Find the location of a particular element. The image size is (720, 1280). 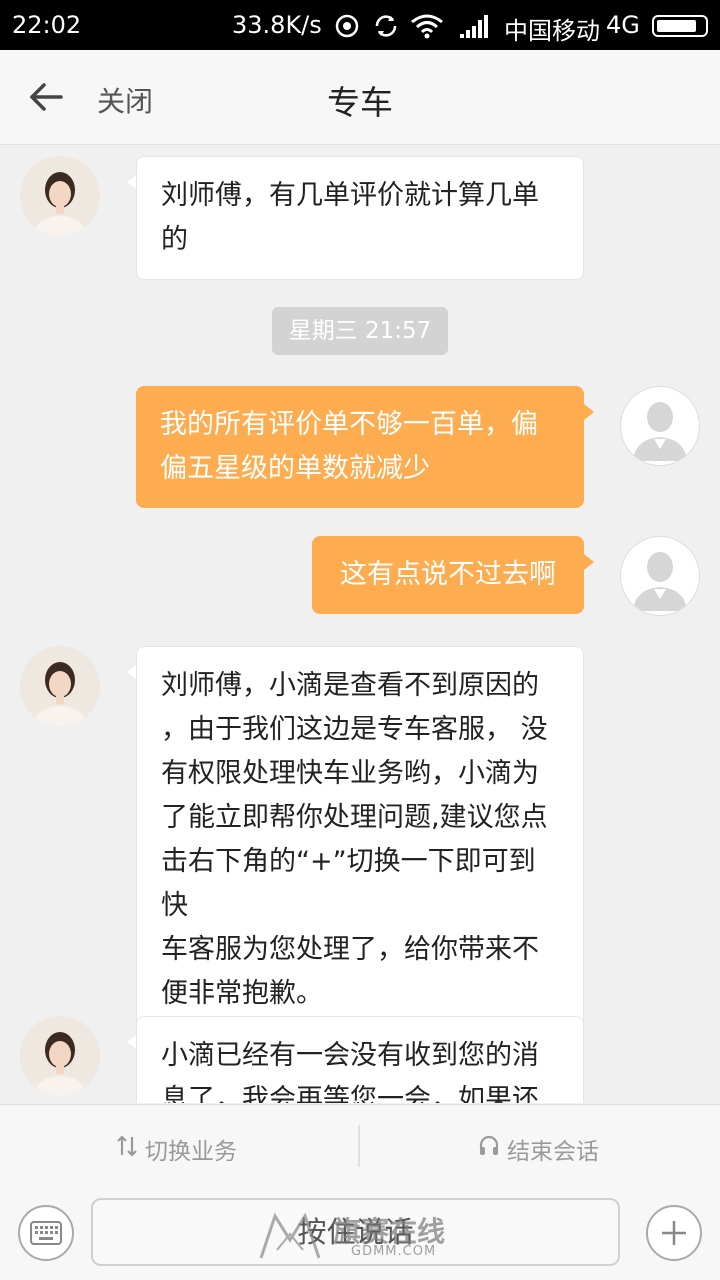

message-bubble-outgoing: 这有点说不过去啊 is located at coordinates (448, 575).